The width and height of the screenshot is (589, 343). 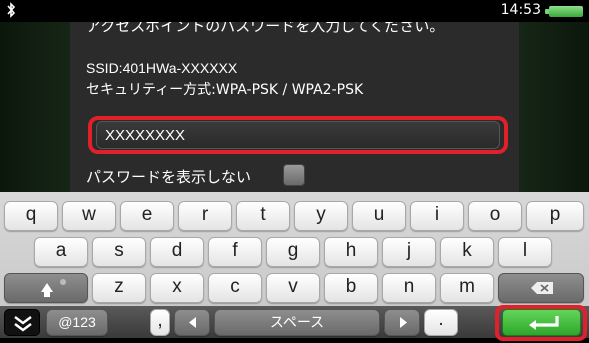 What do you see at coordinates (177, 252) in the screenshot?
I see `key-d: d` at bounding box center [177, 252].